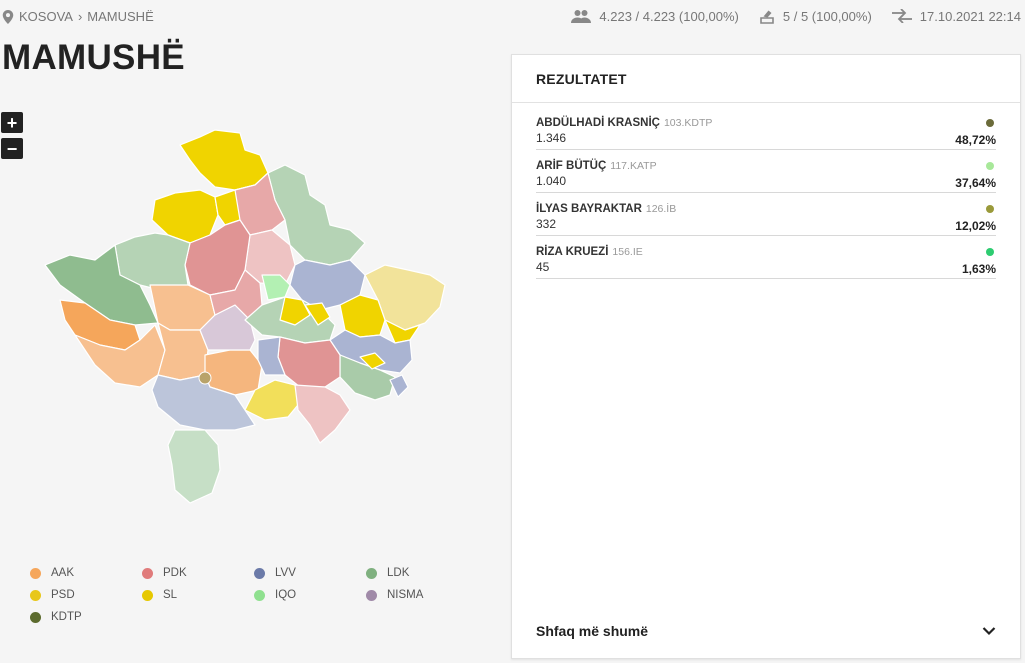 Image resolution: width=1025 pixels, height=663 pixels. I want to click on legend-label: IQO, so click(286, 595).